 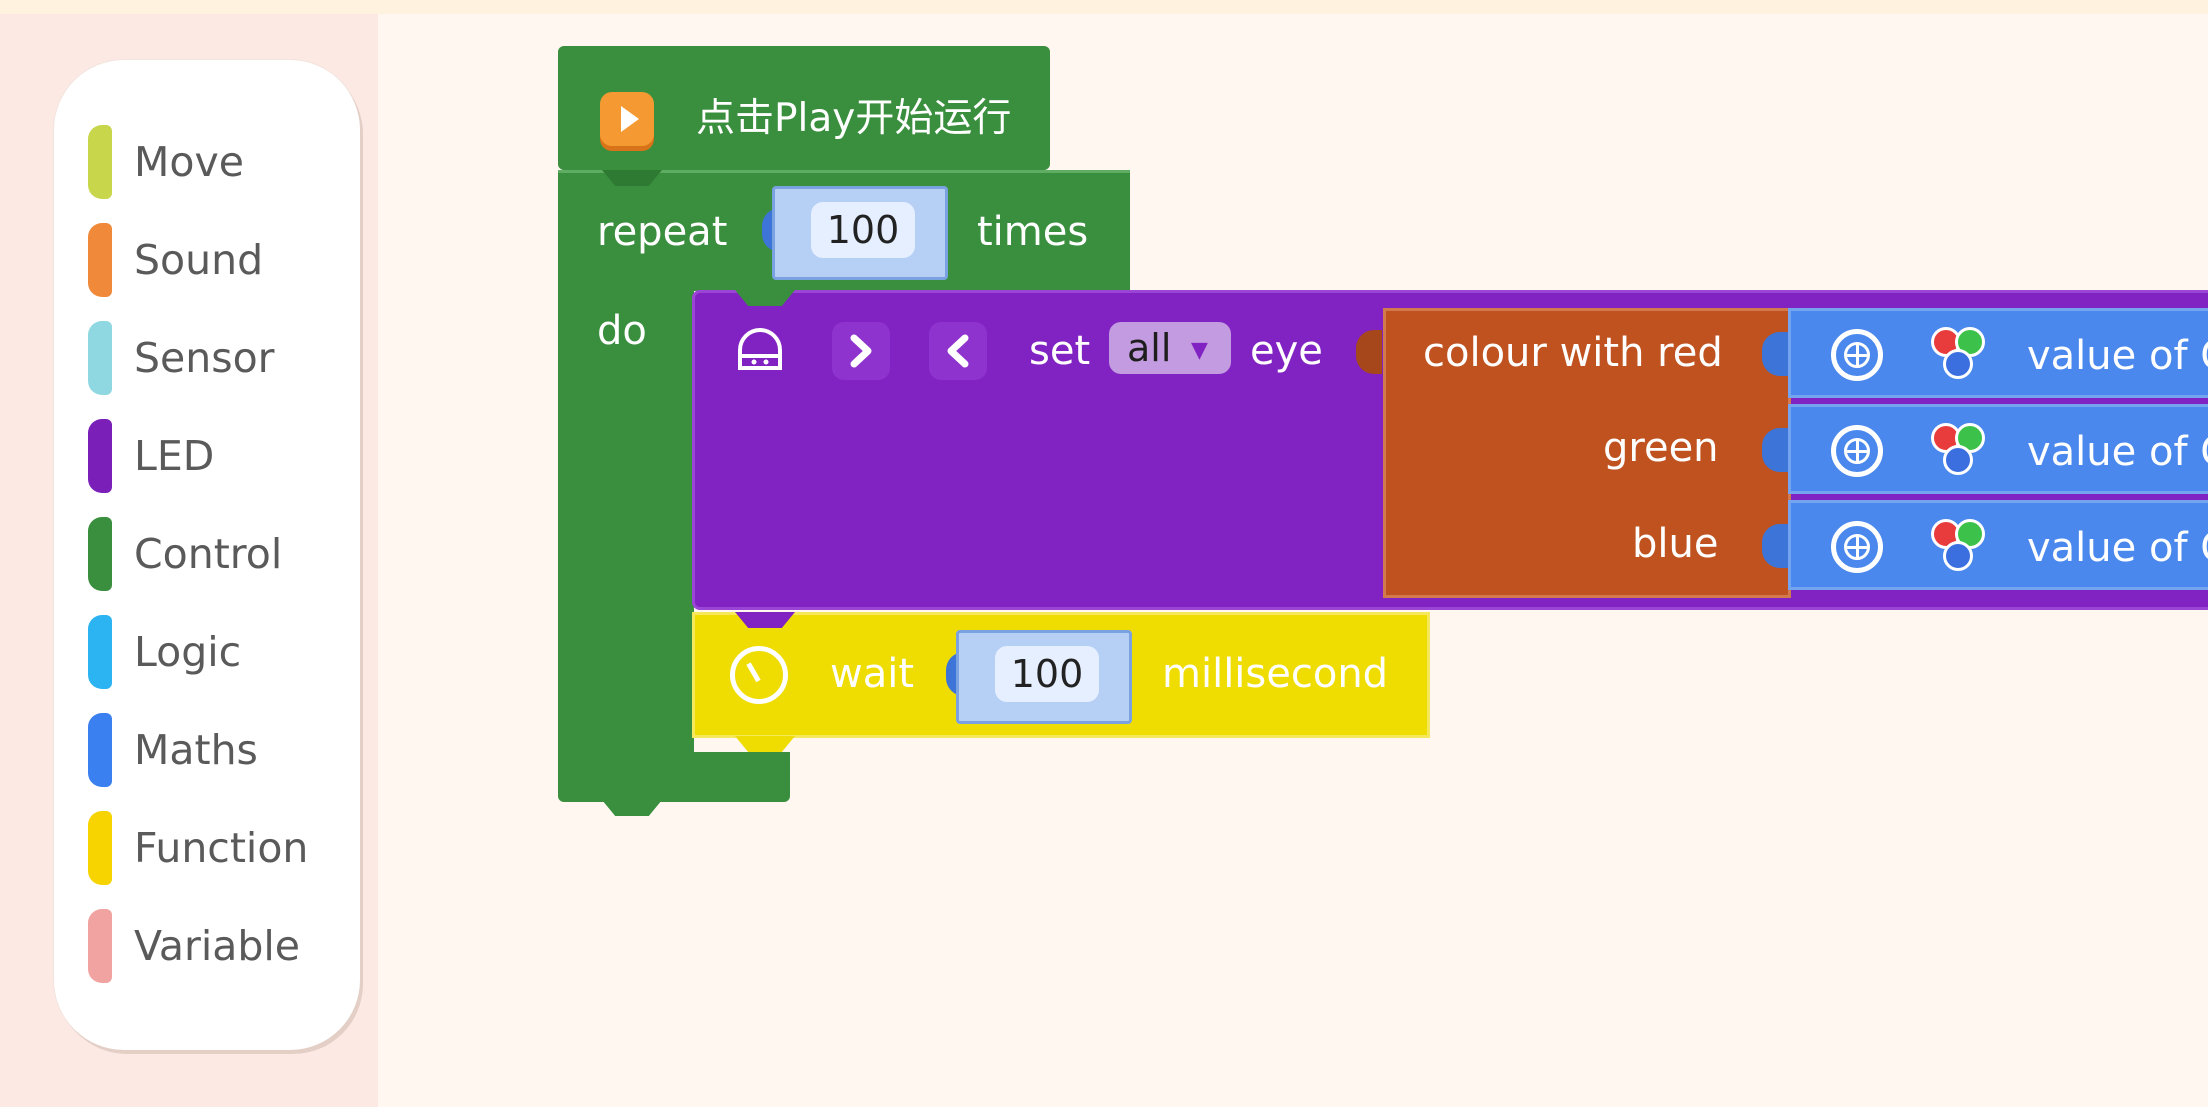 I want to click on colour-blue-label: blue, so click(x=1675, y=544).